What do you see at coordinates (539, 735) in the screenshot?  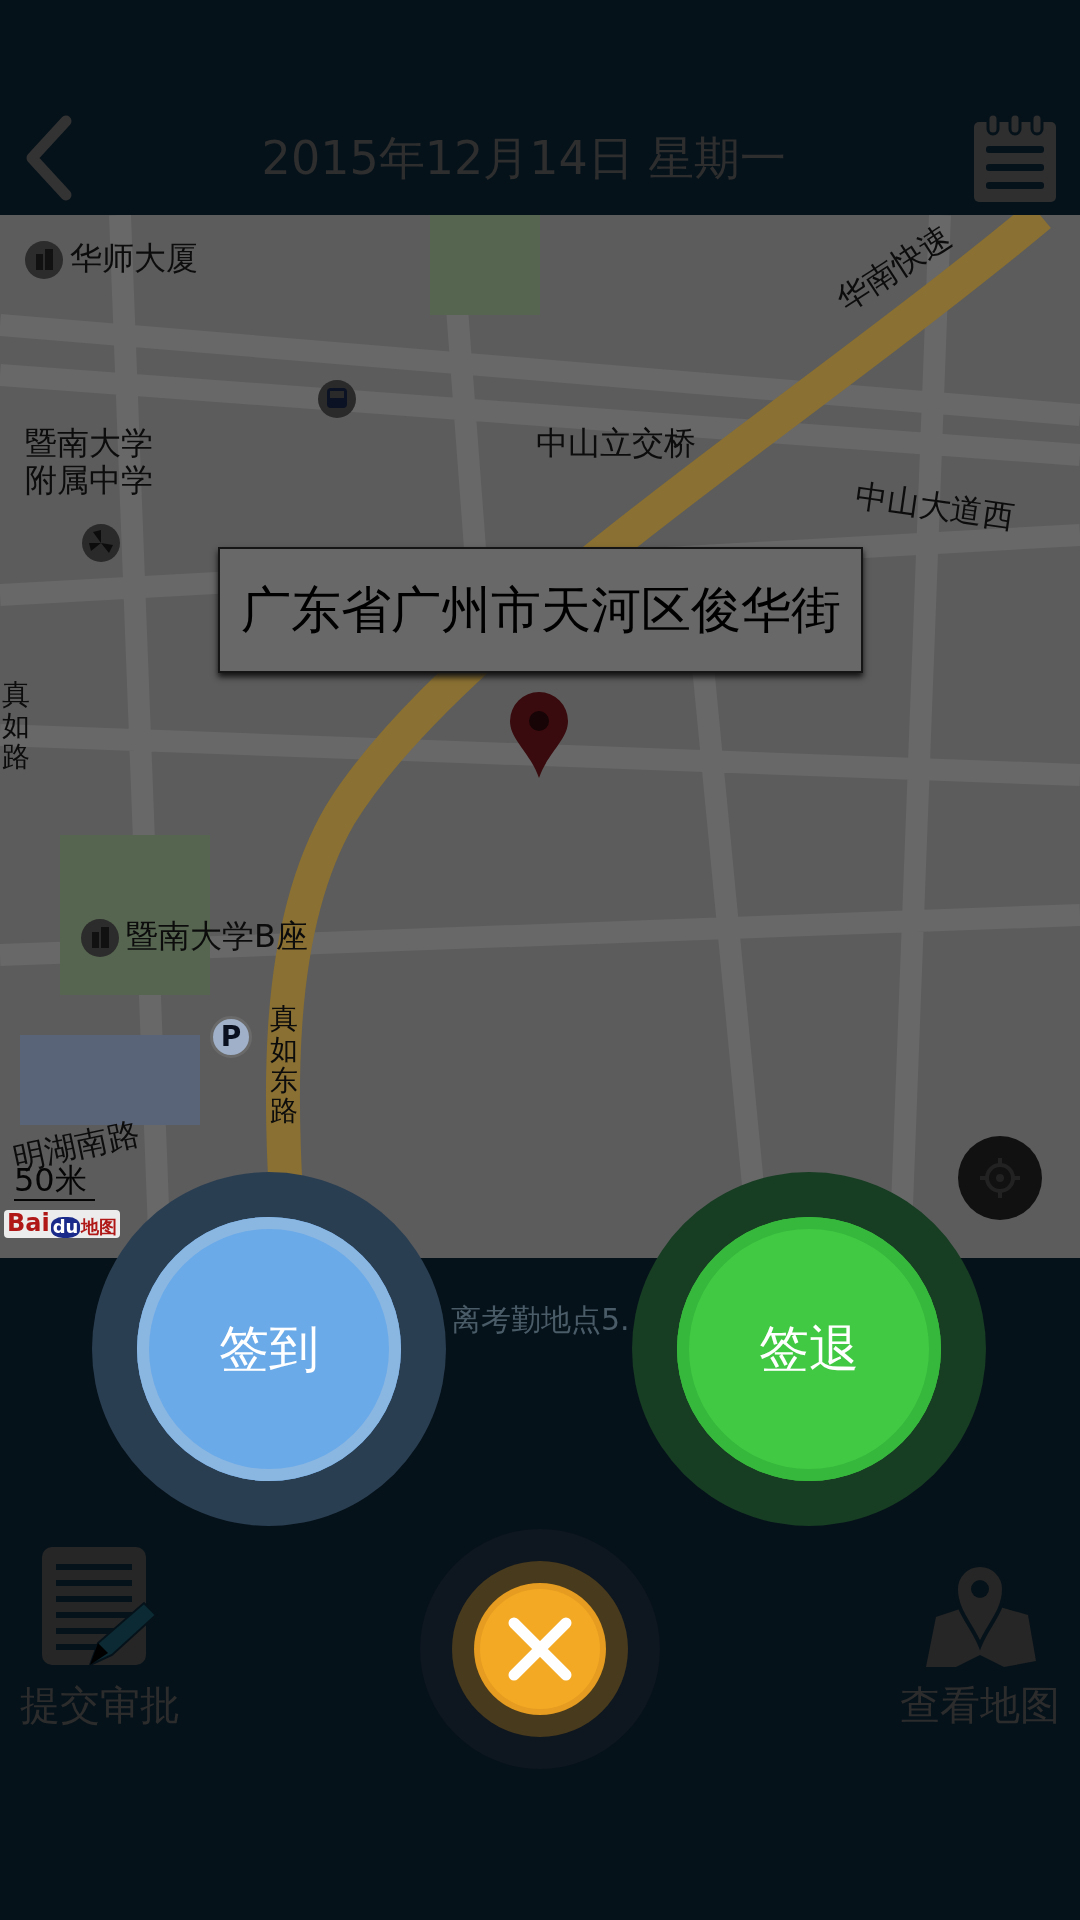 I see `location-pin-icon` at bounding box center [539, 735].